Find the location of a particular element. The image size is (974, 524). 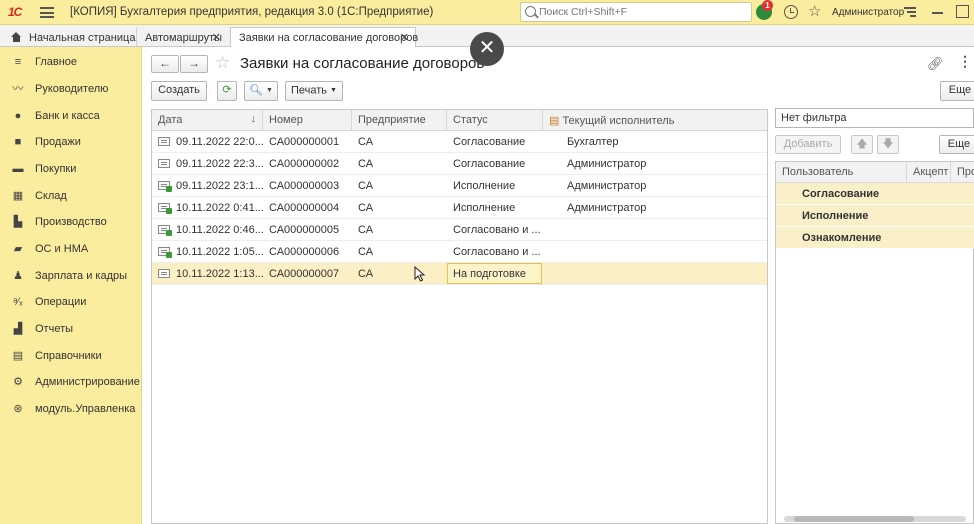

tab-home: Начальная страница is located at coordinates (68, 37).